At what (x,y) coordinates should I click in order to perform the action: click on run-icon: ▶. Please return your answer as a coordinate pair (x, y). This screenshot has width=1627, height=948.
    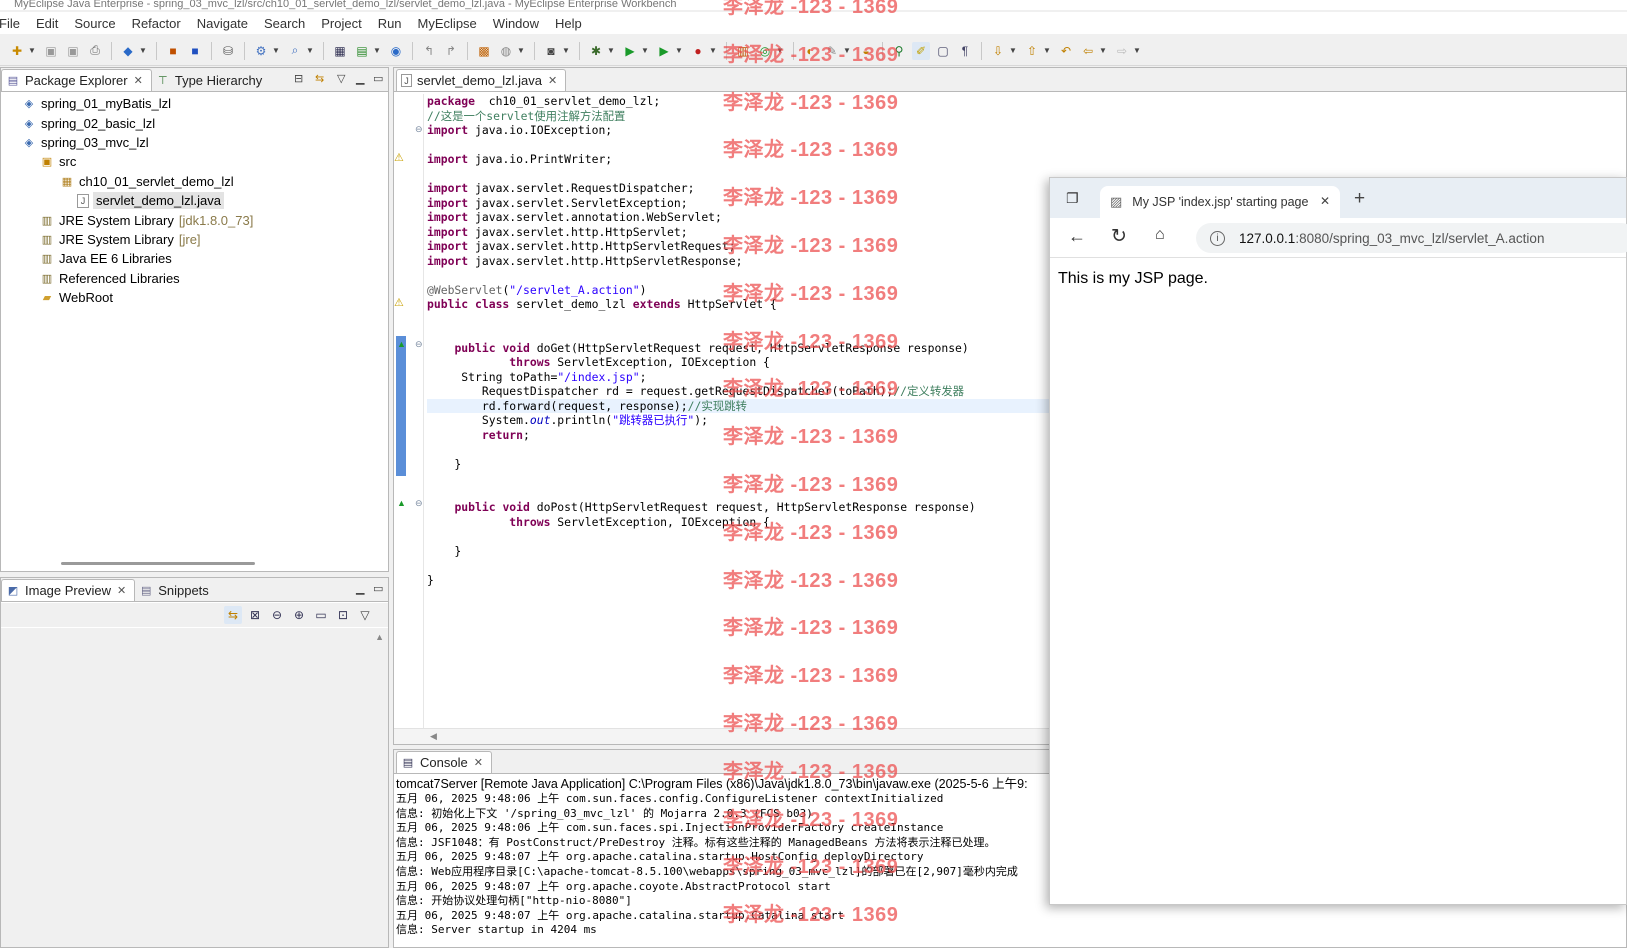
    Looking at the image, I should click on (630, 51).